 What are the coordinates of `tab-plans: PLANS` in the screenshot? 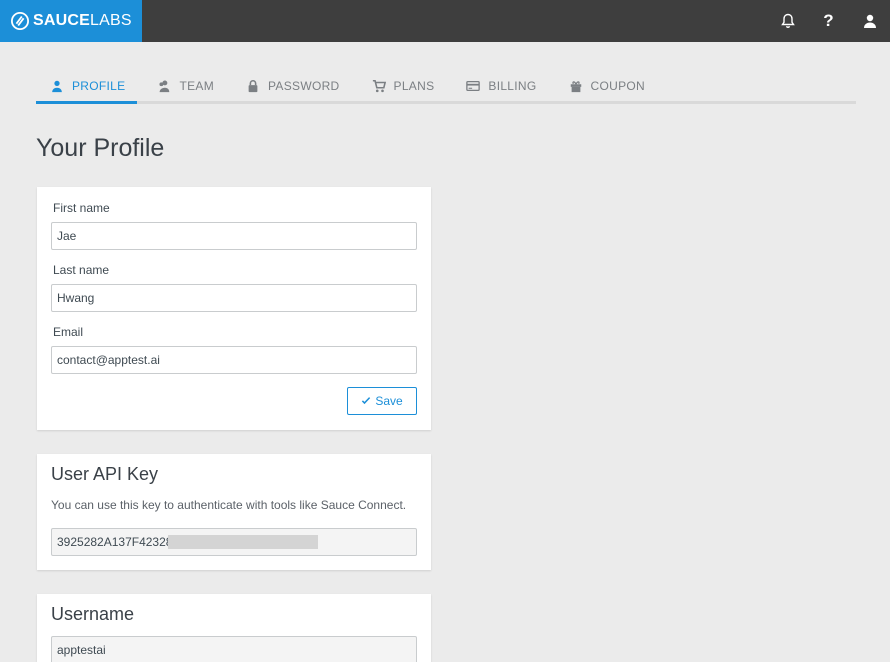 It's located at (402, 85).